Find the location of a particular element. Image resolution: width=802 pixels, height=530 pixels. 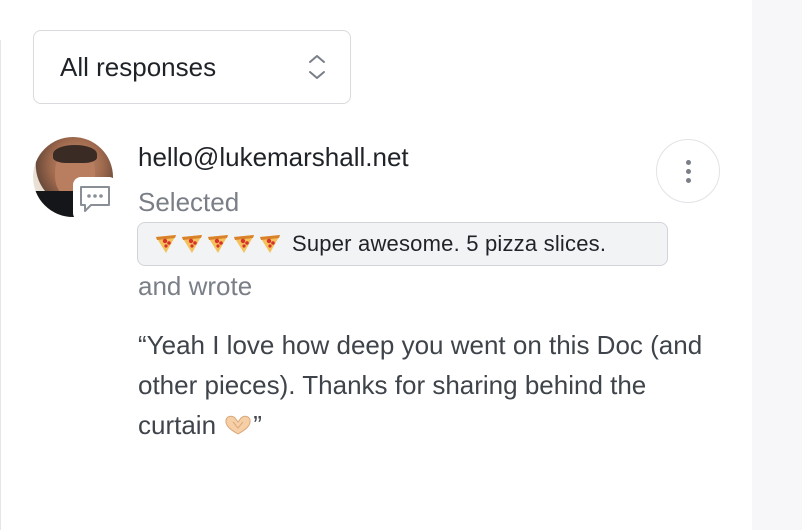

filter-selected-label: All responses is located at coordinates (138, 66).